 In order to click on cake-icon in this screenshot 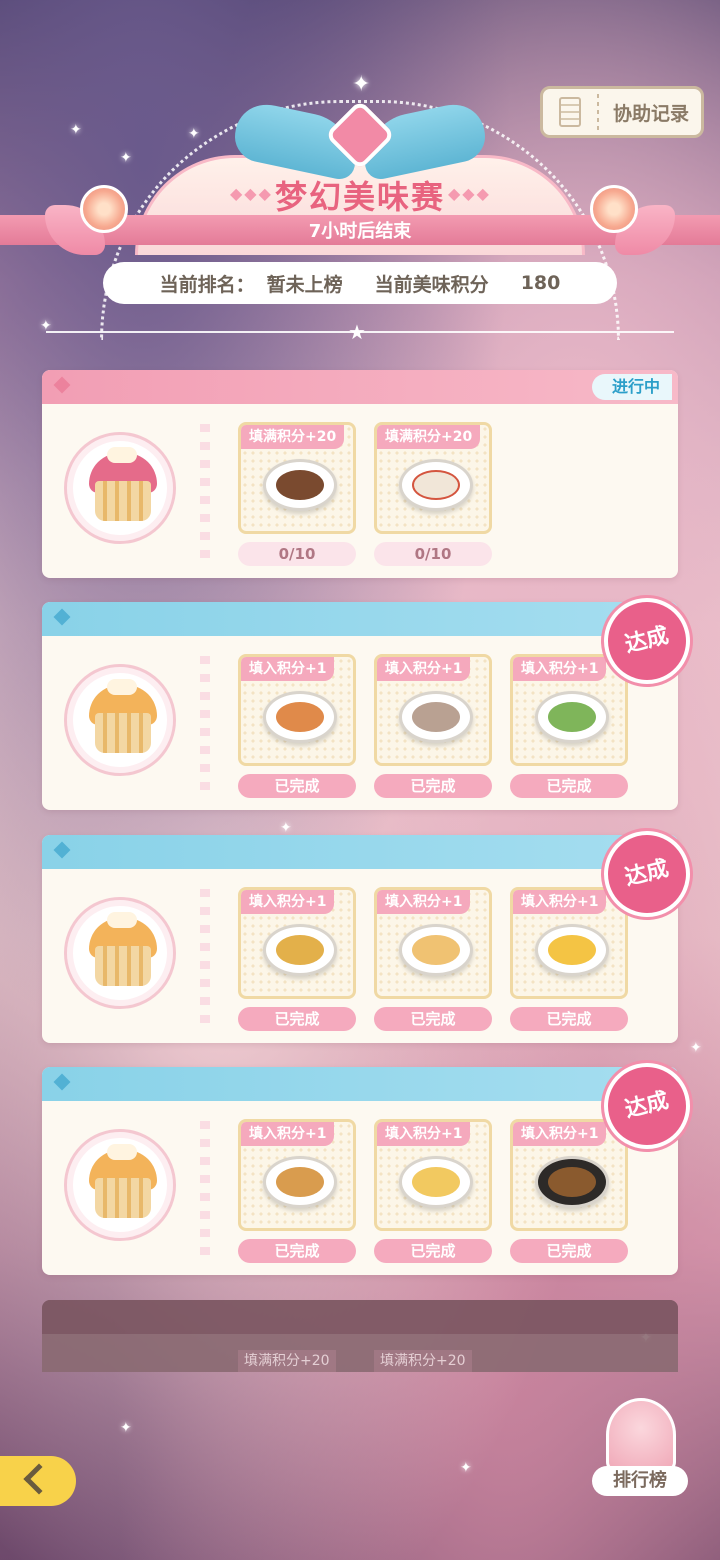, I will do `click(641, 1435)`.